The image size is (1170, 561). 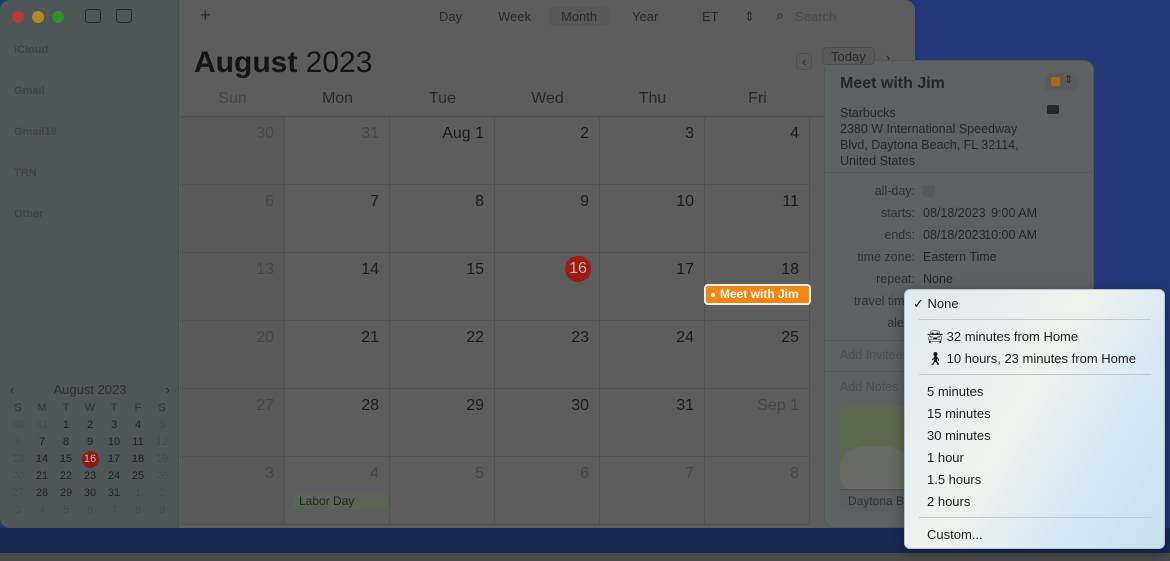 What do you see at coordinates (547, 423) in the screenshot?
I see `day-cell: 30` at bounding box center [547, 423].